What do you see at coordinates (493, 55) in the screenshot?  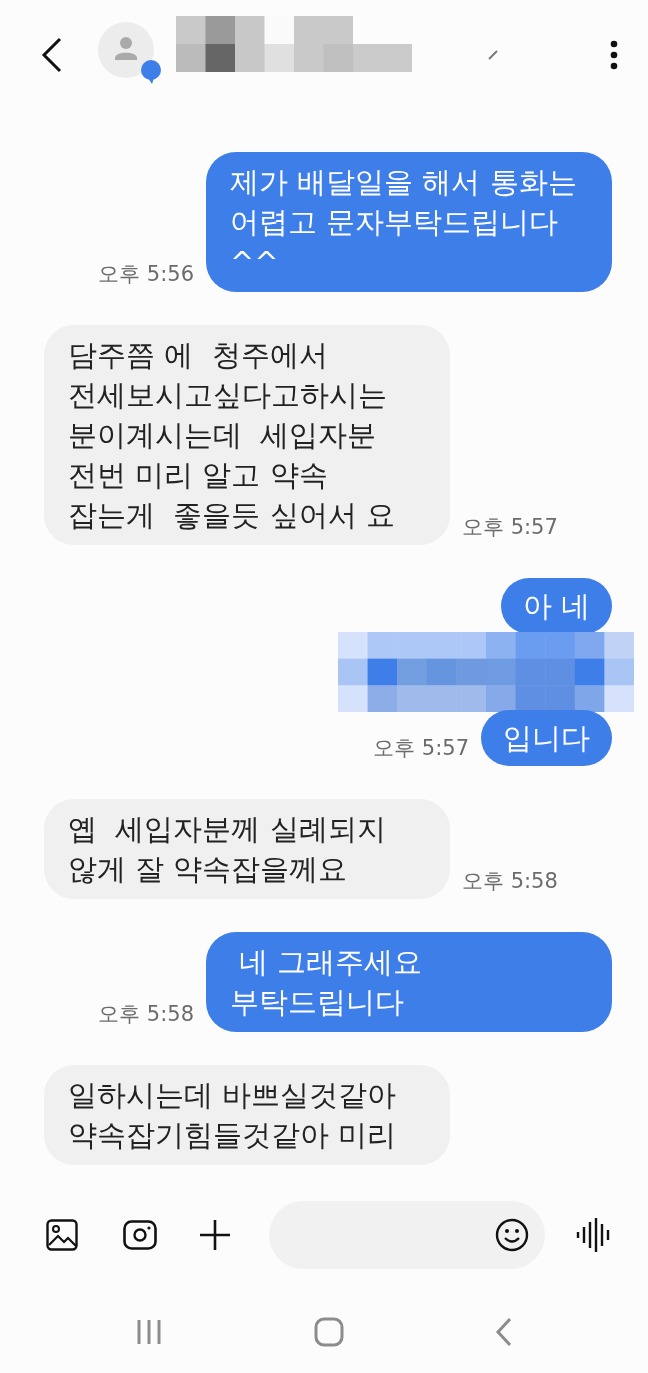 I see `pencil-icon` at bounding box center [493, 55].